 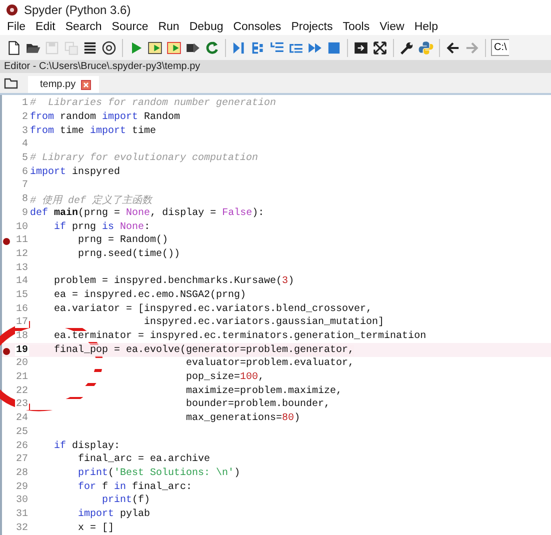 I want to click on menu-item: Source, so click(x=130, y=27).